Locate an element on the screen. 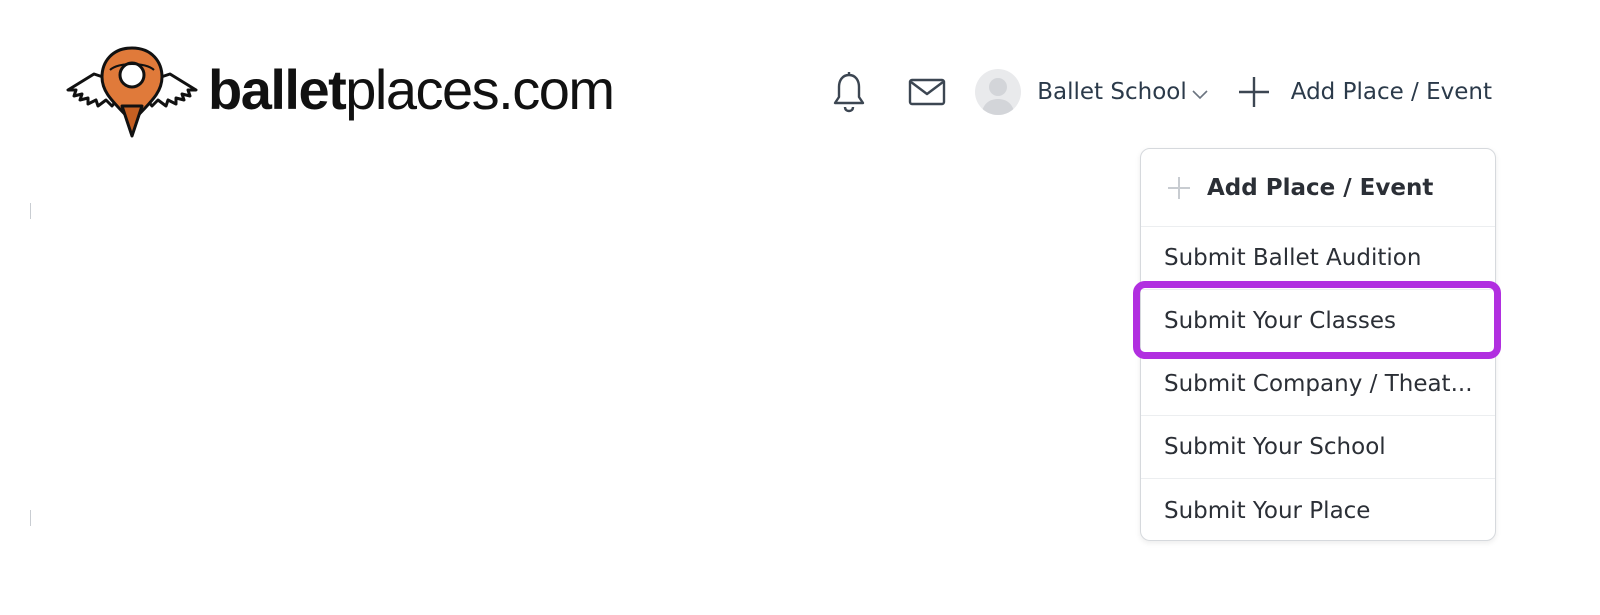  logo-text-bold: ballet is located at coordinates (277, 89).